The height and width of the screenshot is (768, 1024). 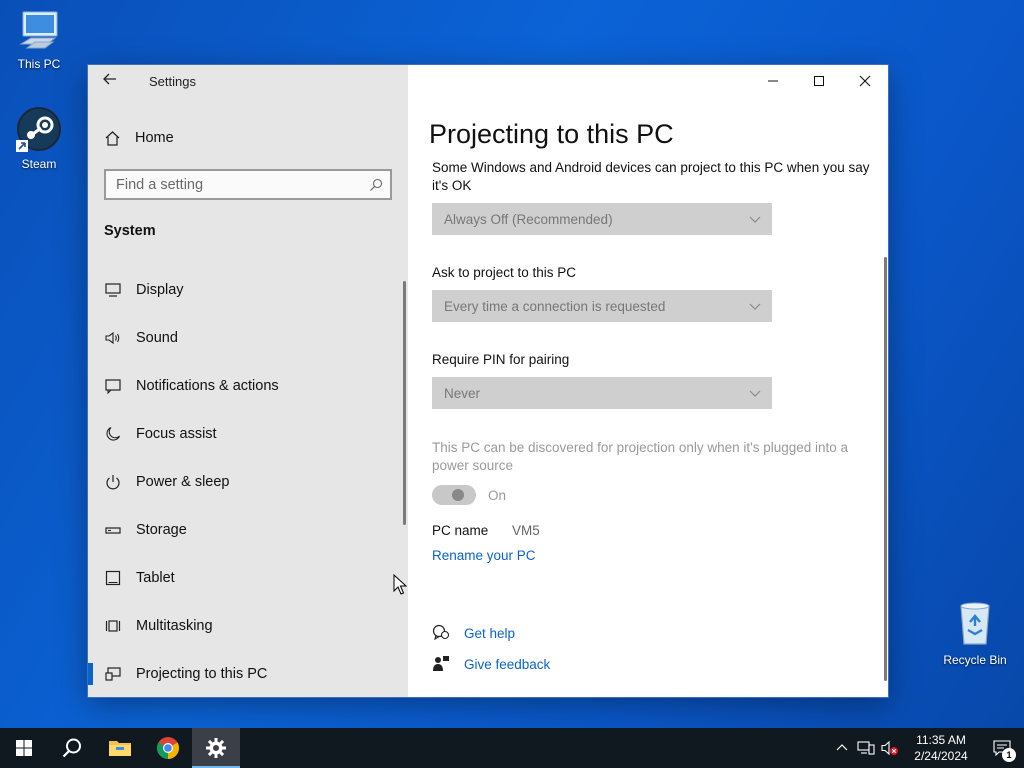 What do you see at coordinates (113, 386) in the screenshot?
I see `notification-icon` at bounding box center [113, 386].